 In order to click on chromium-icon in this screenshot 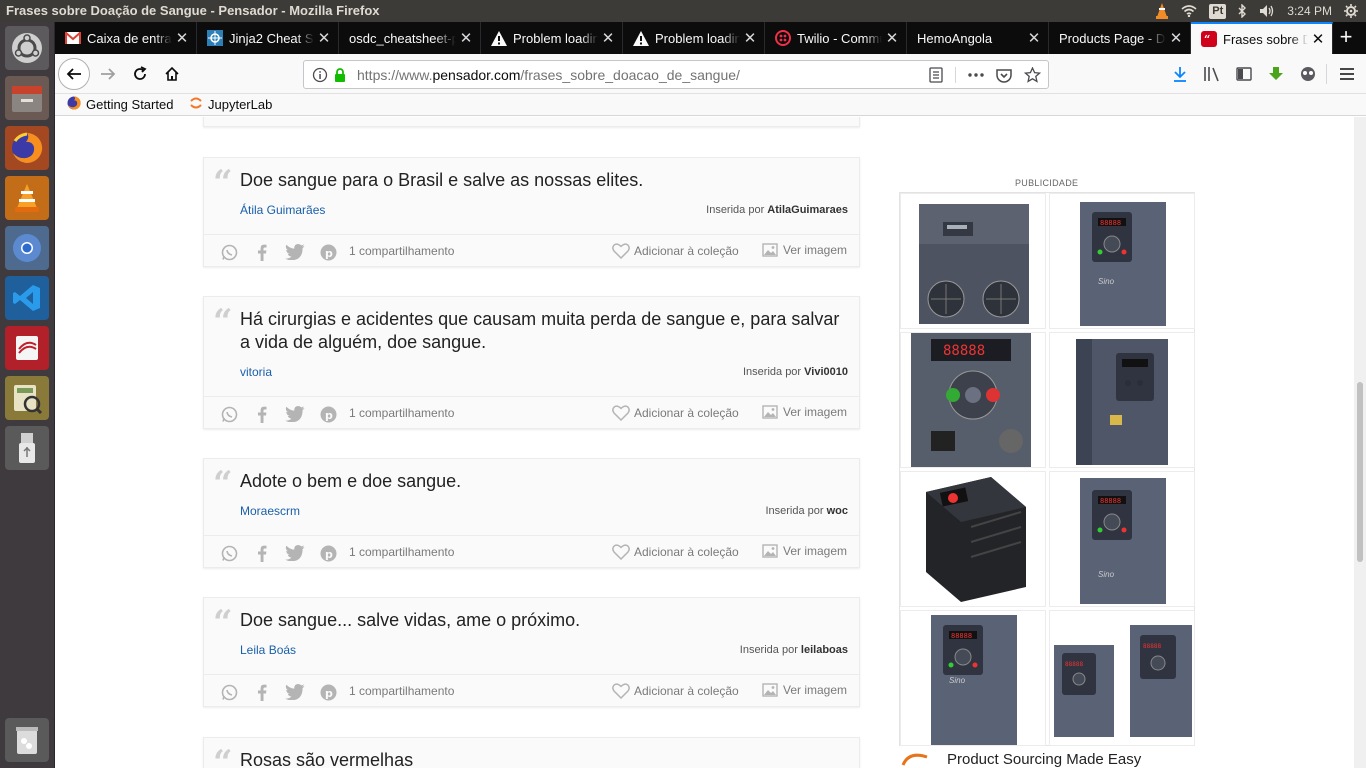, I will do `click(27, 248)`.